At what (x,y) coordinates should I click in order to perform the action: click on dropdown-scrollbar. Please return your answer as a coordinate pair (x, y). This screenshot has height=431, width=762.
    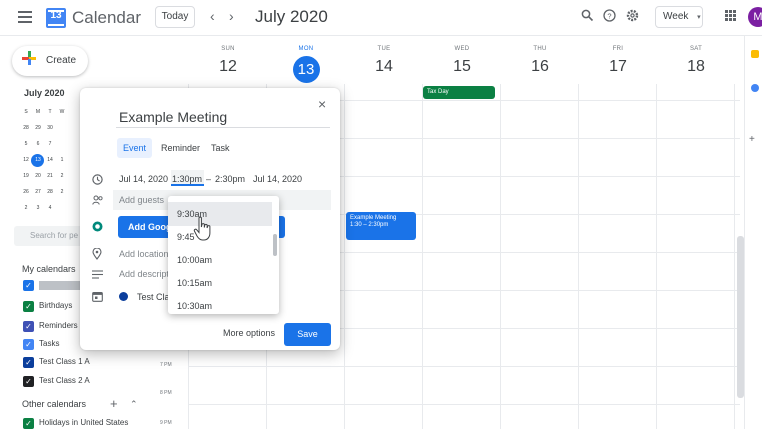
    Looking at the image, I should click on (275, 245).